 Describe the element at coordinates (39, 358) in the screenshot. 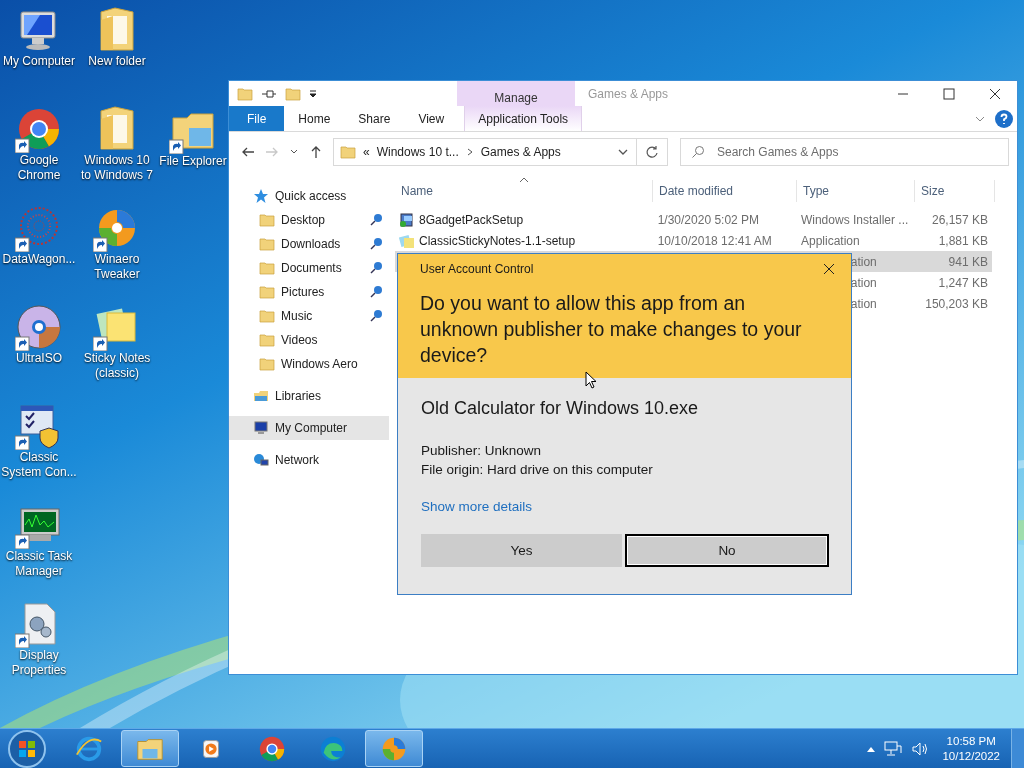

I see `desktop-icon-label: UltraISO` at that location.